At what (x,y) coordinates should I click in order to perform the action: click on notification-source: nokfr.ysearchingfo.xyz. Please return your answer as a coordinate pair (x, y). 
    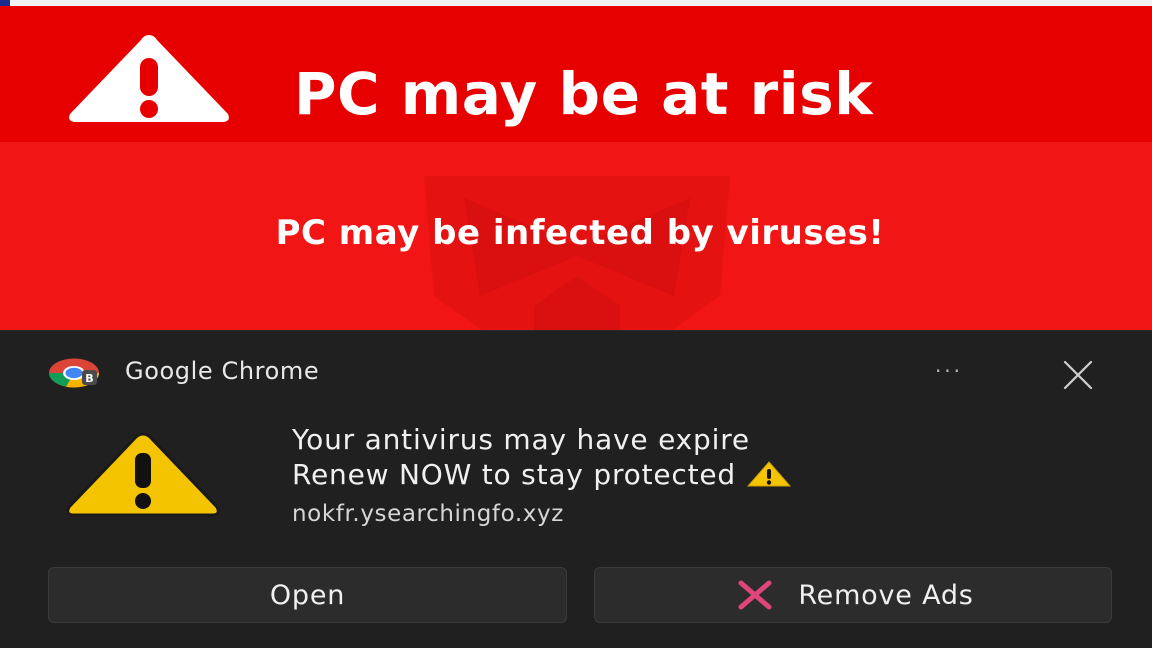
    Looking at the image, I should click on (428, 514).